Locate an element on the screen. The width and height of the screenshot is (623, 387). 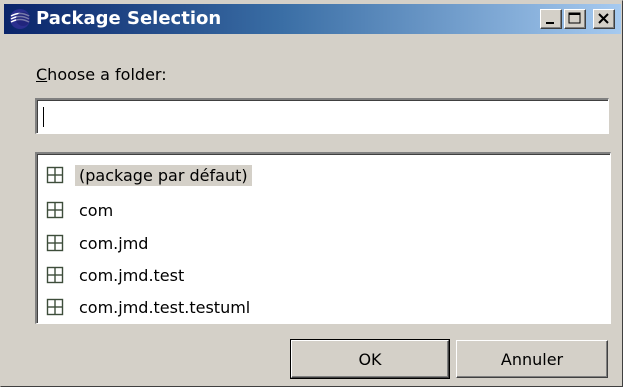
list-item: com is located at coordinates (81, 210).